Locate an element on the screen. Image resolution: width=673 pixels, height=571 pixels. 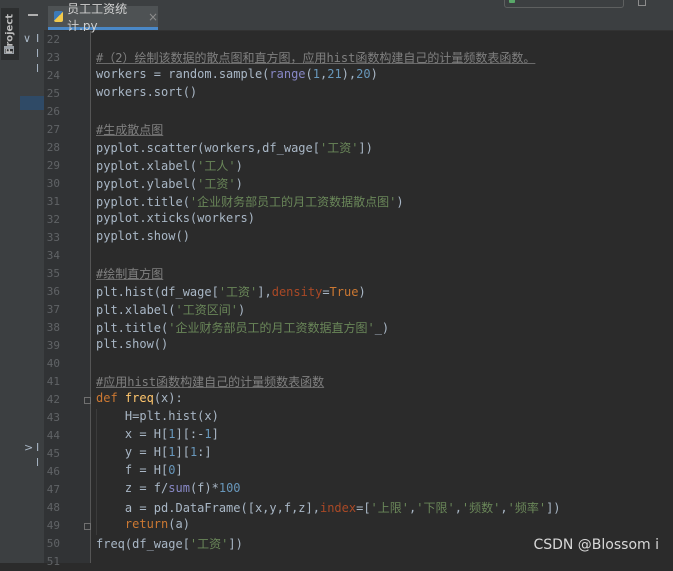
code-token: plt.hist(df_wage[ is located at coordinates (157, 292).